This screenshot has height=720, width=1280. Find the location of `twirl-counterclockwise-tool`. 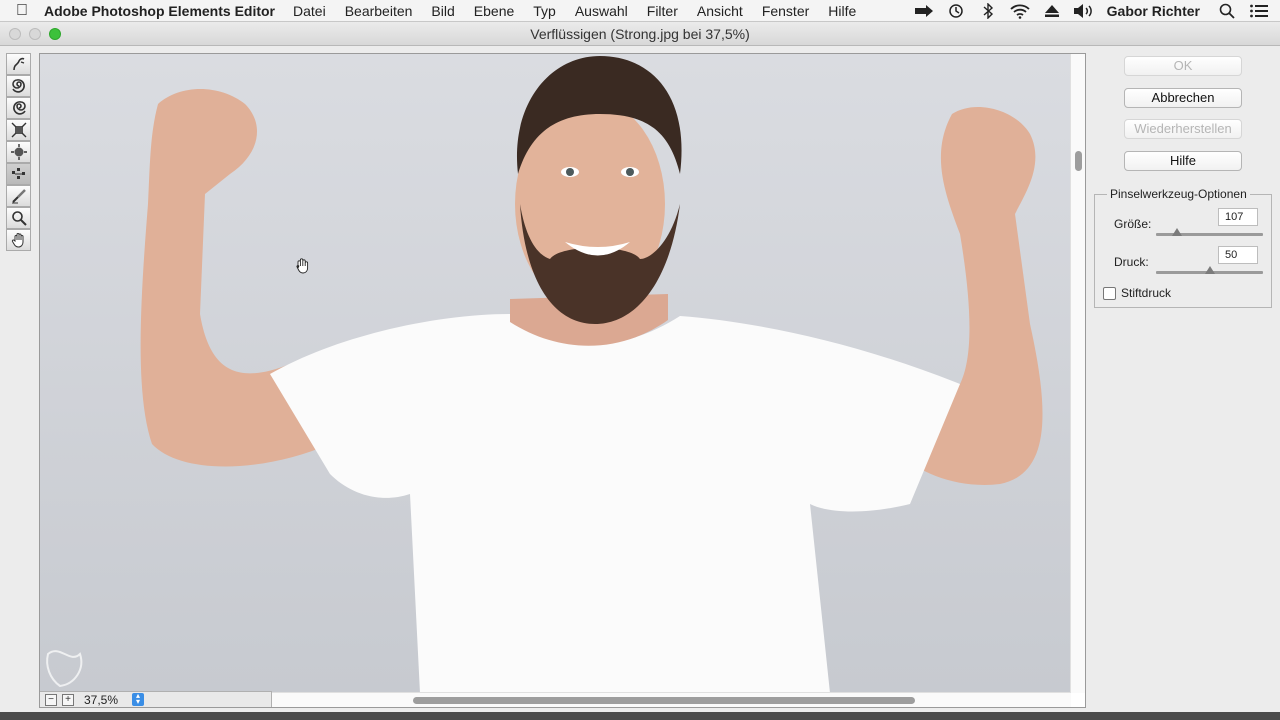

twirl-counterclockwise-tool is located at coordinates (18, 108).